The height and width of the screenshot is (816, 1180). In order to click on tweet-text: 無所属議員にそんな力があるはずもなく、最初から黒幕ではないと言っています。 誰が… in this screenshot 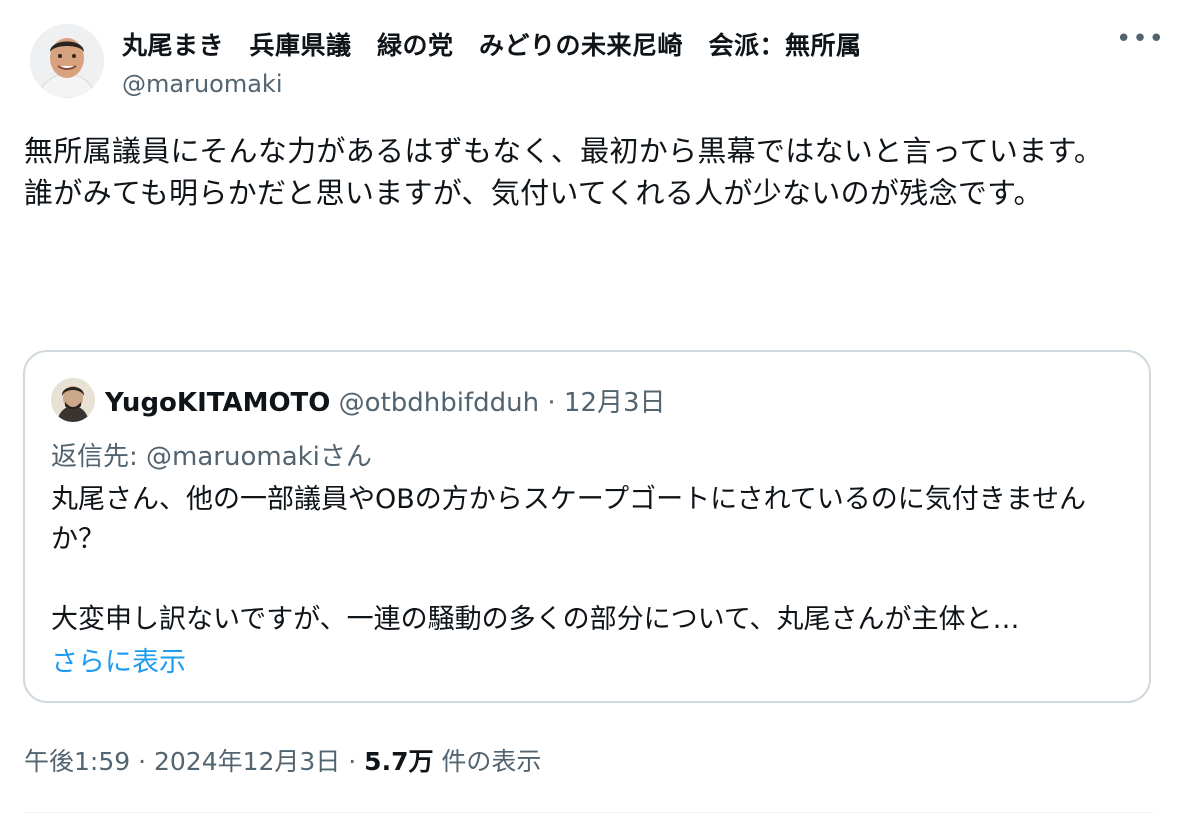, I will do `click(564, 172)`.